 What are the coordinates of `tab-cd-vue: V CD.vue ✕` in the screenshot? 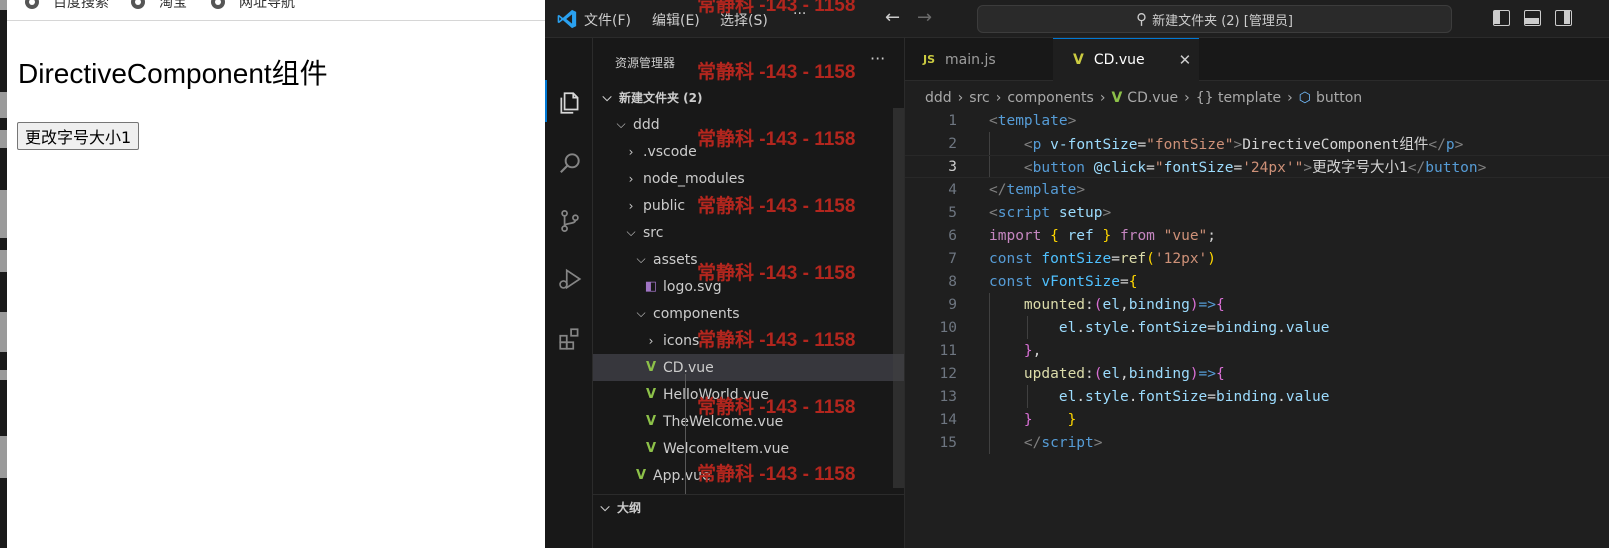 It's located at (1126, 59).